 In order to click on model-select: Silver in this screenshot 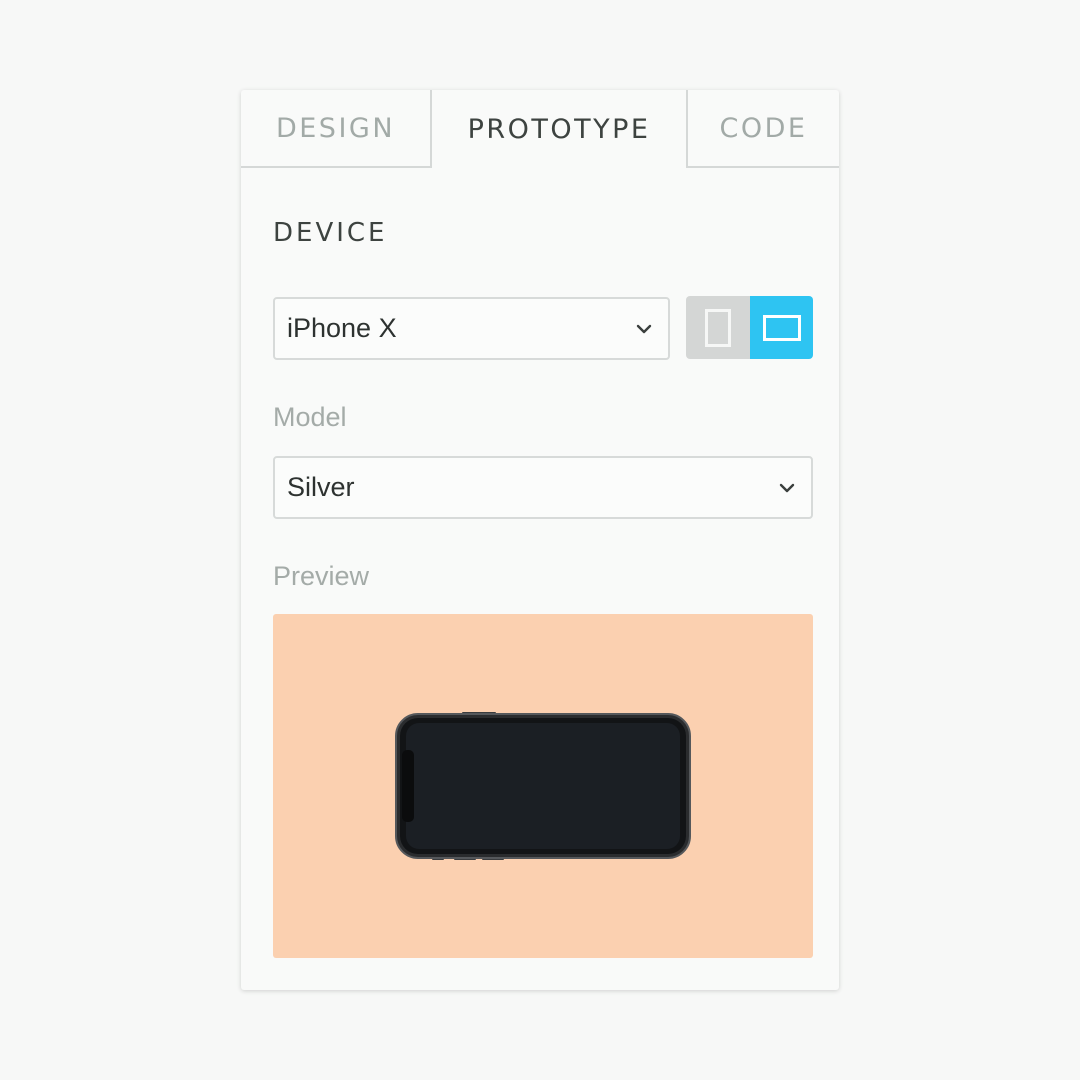, I will do `click(543, 487)`.